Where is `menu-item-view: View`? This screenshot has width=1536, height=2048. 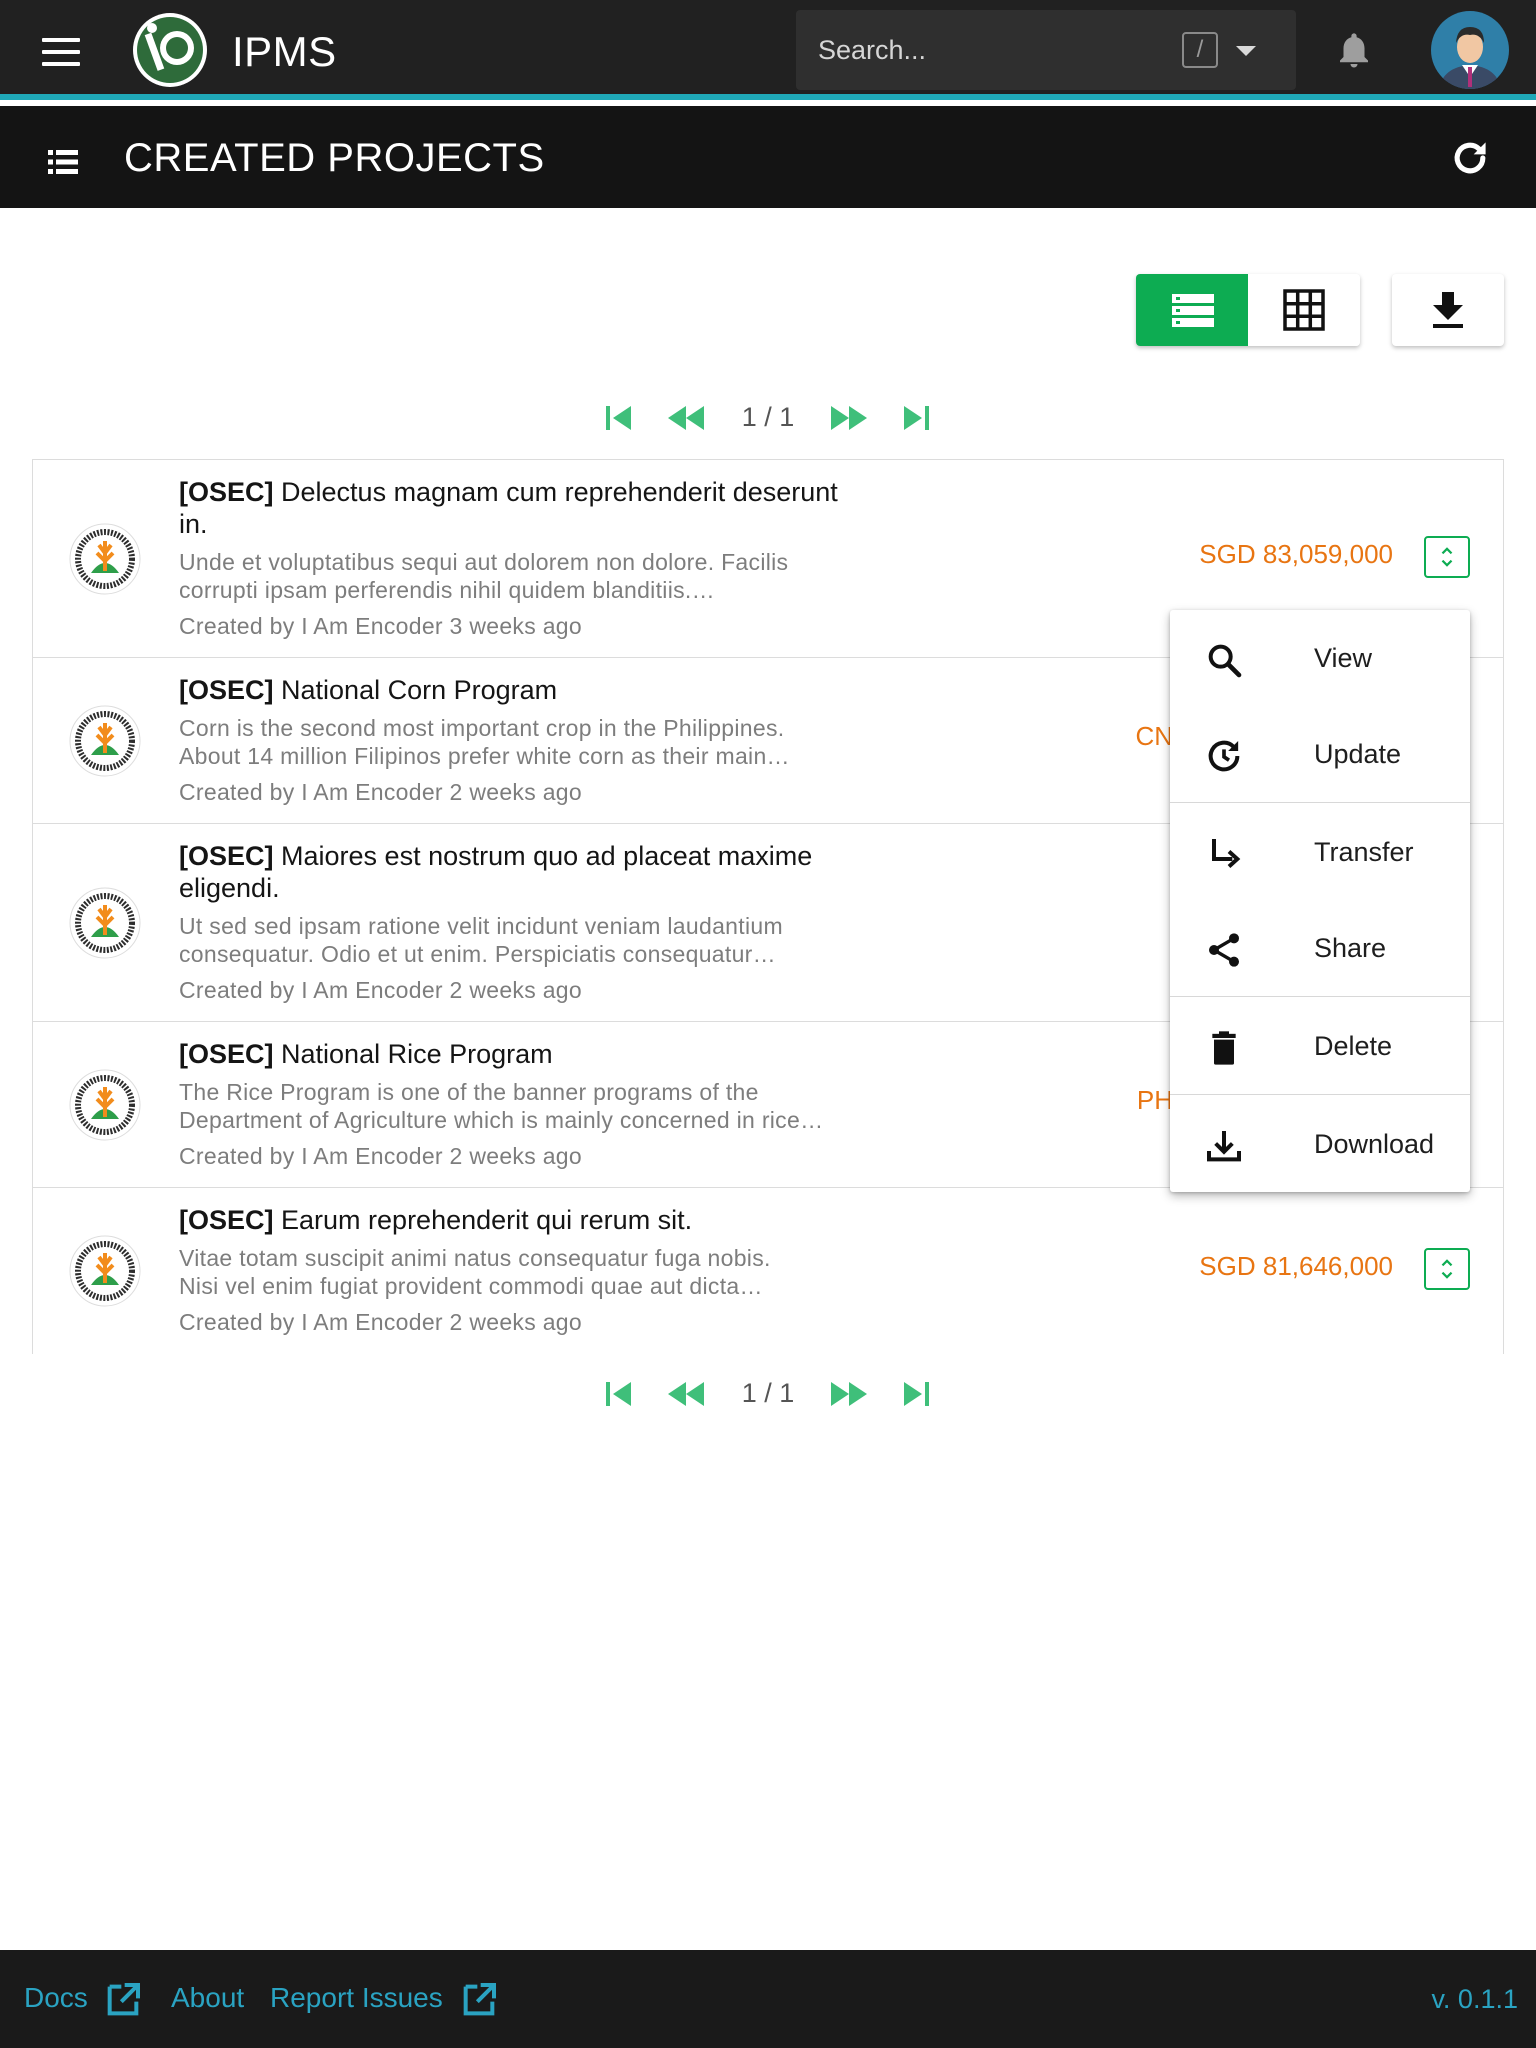 menu-item-view: View is located at coordinates (1320, 658).